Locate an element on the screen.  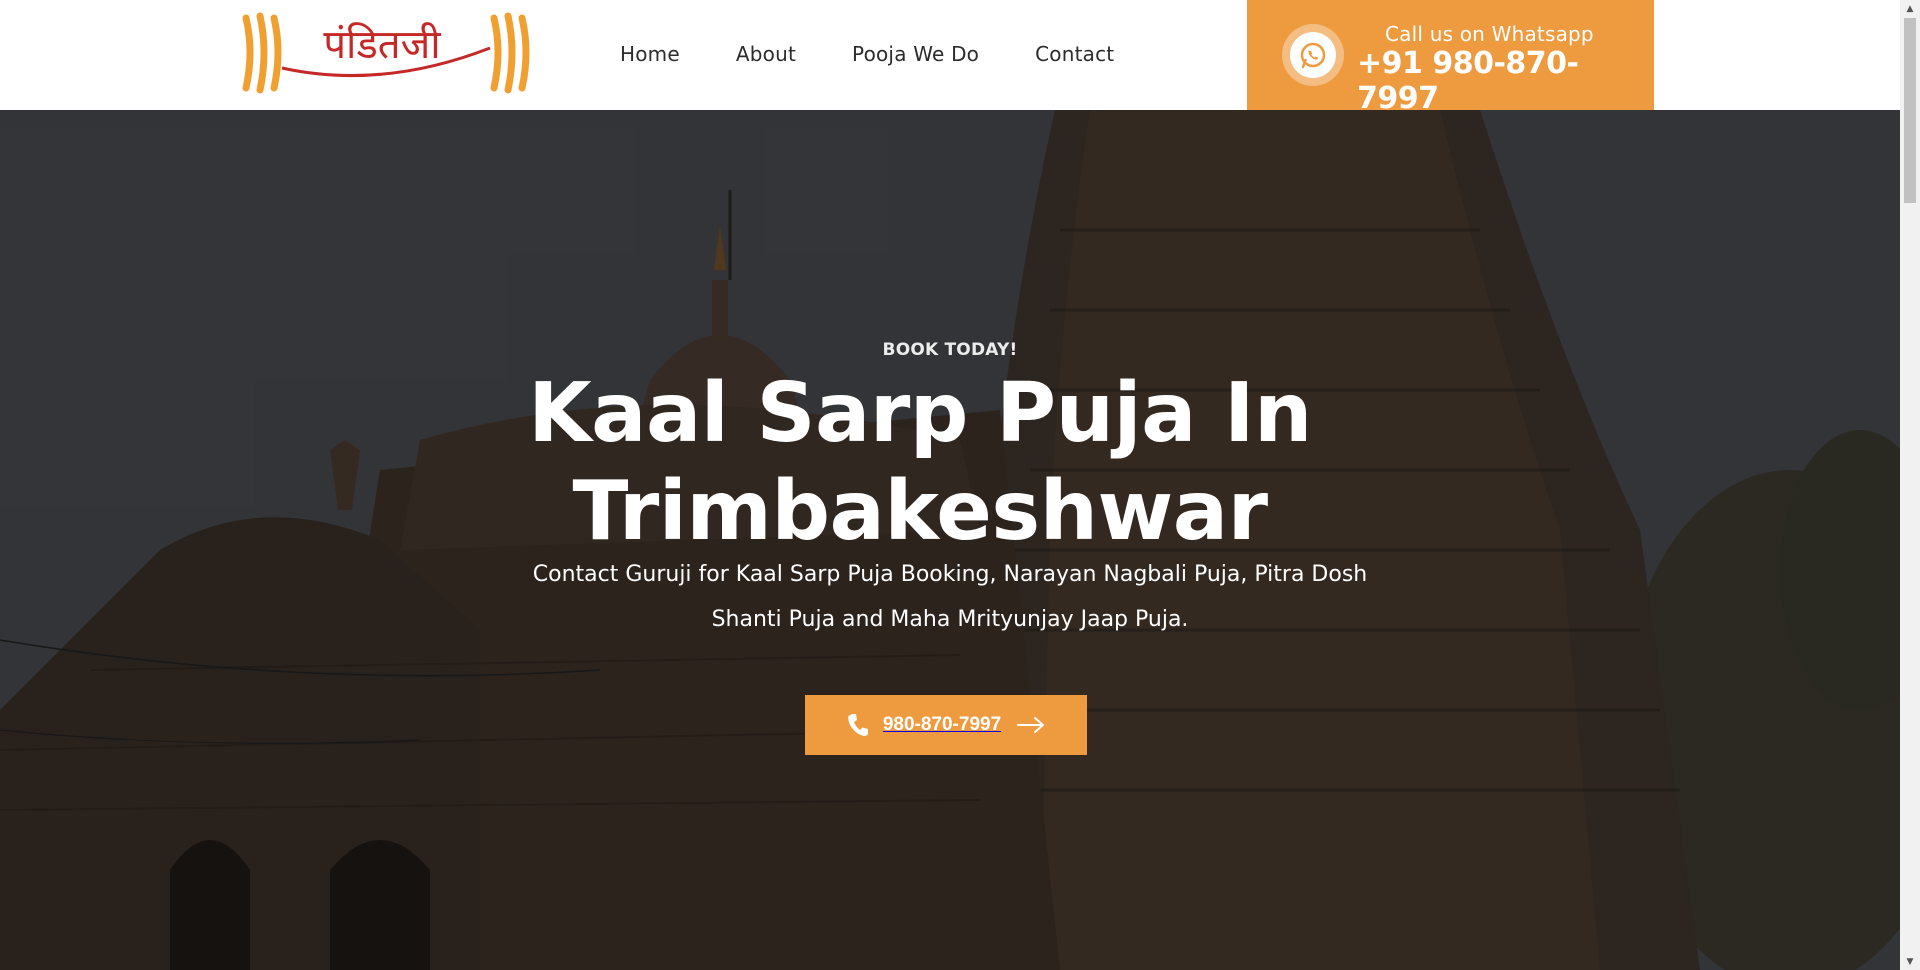
vertical-scrollbar: ▲ ▼ is located at coordinates (1910, 485).